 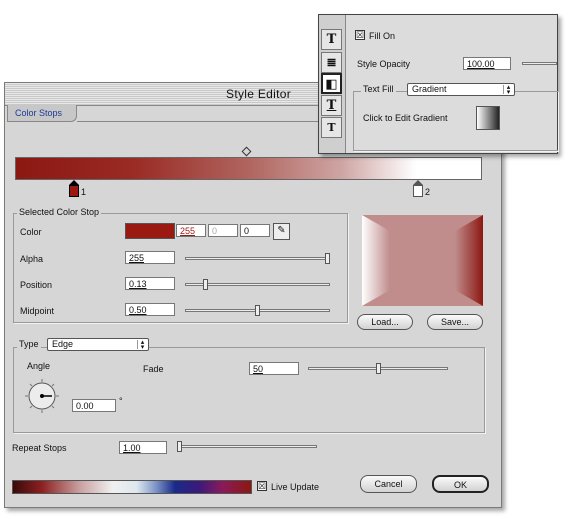 What do you see at coordinates (274, 368) in the screenshot?
I see `fade-field: 50` at bounding box center [274, 368].